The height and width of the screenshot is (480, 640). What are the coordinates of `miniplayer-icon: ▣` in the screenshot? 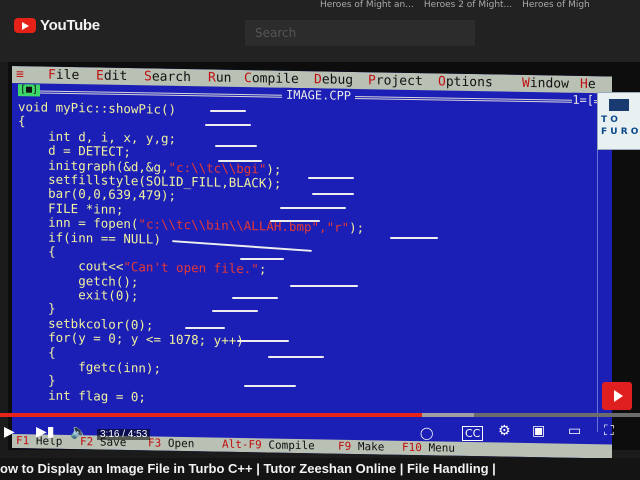 It's located at (538, 431).